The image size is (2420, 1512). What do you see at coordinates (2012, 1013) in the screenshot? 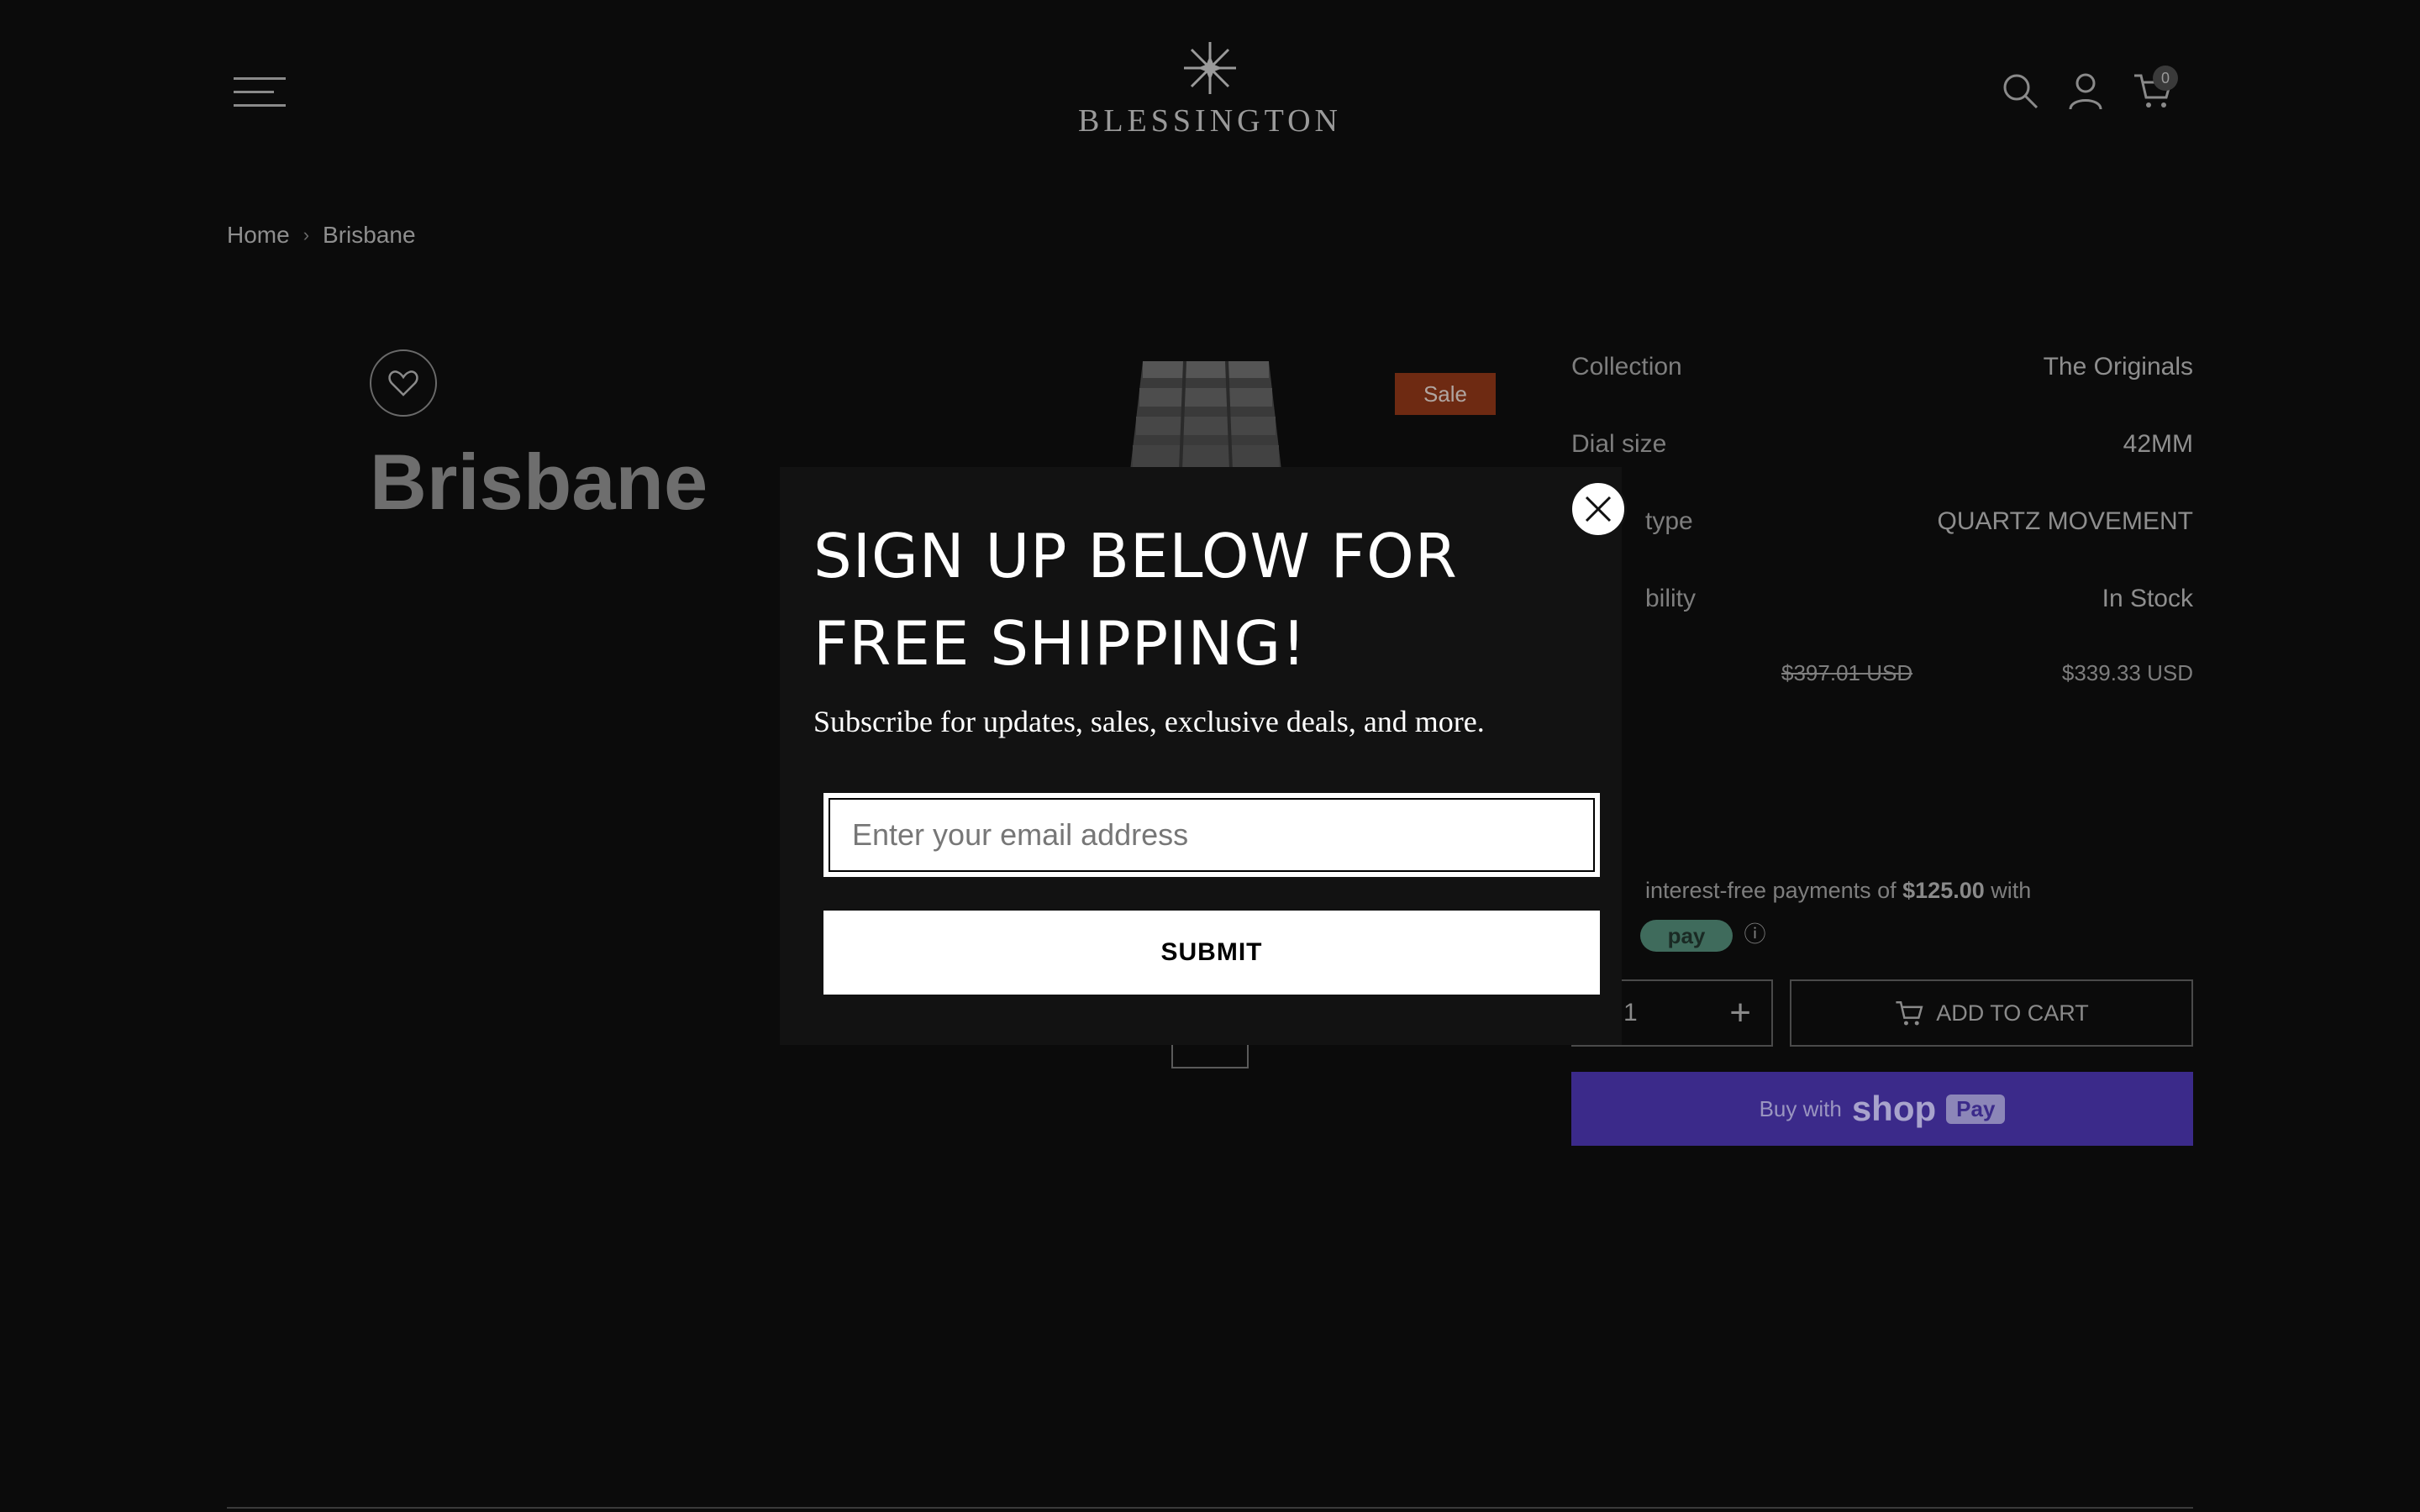
I see `add-to-cart-label: ADD TO CART` at bounding box center [2012, 1013].